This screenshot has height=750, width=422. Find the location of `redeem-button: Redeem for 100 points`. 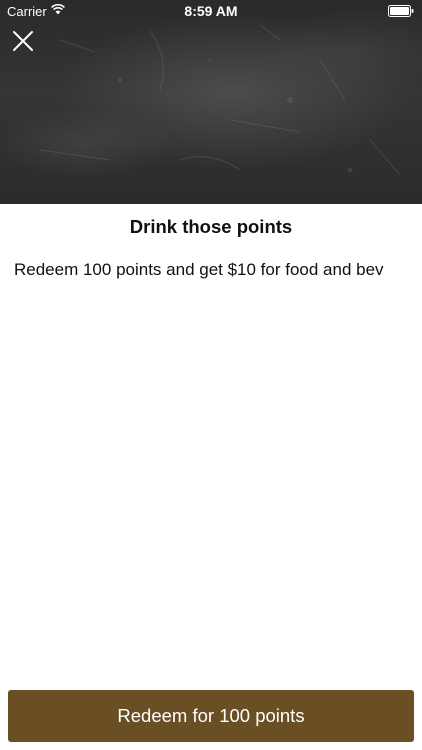

redeem-button: Redeem for 100 points is located at coordinates (211, 716).